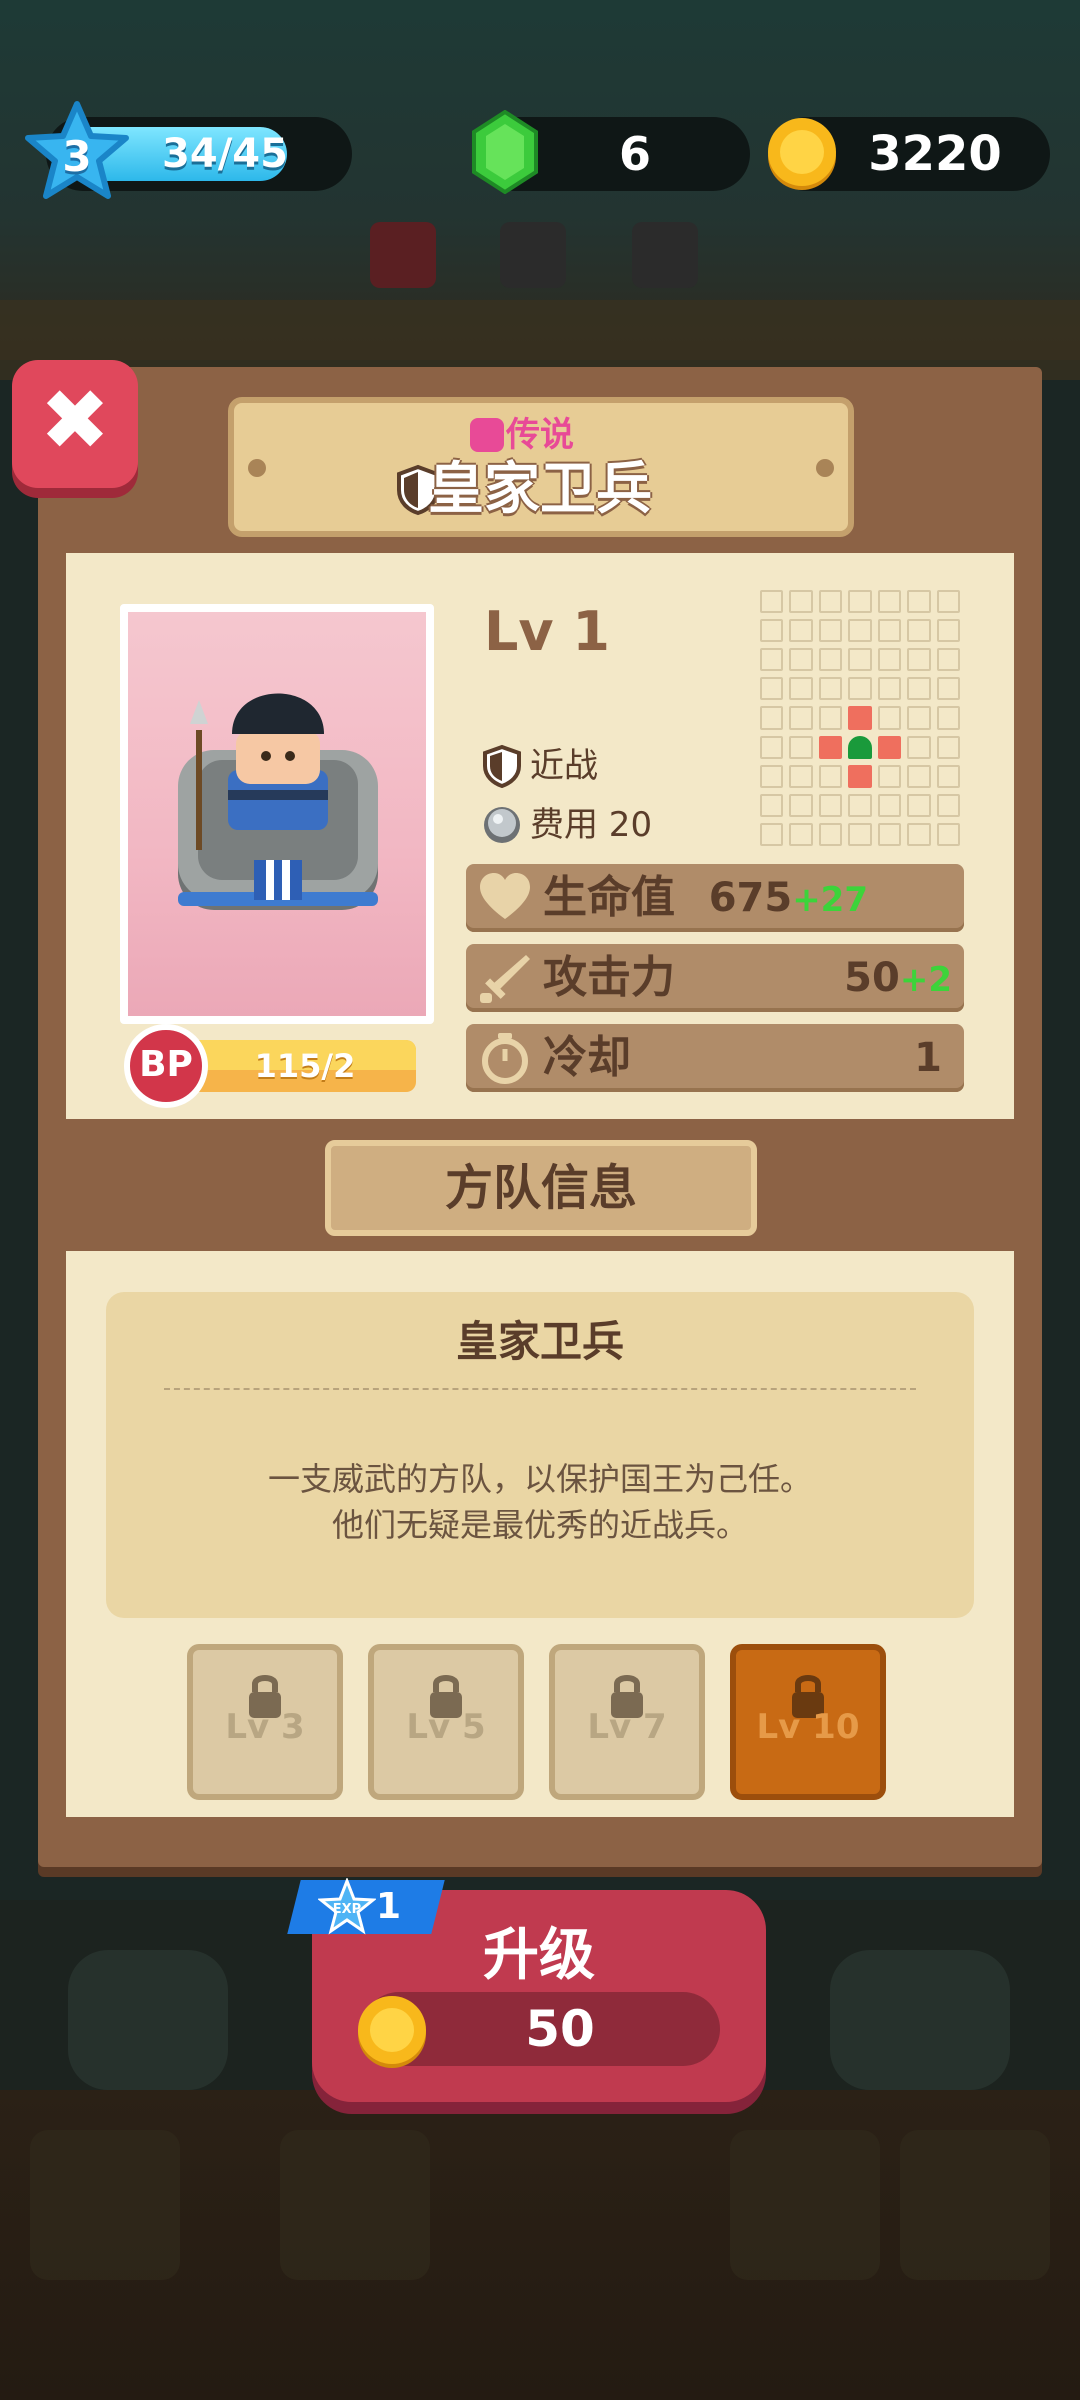 Image resolution: width=1080 pixels, height=2400 pixels. Describe the element at coordinates (609, 977) in the screenshot. I see `stat-label-attack: 攻击力` at that location.